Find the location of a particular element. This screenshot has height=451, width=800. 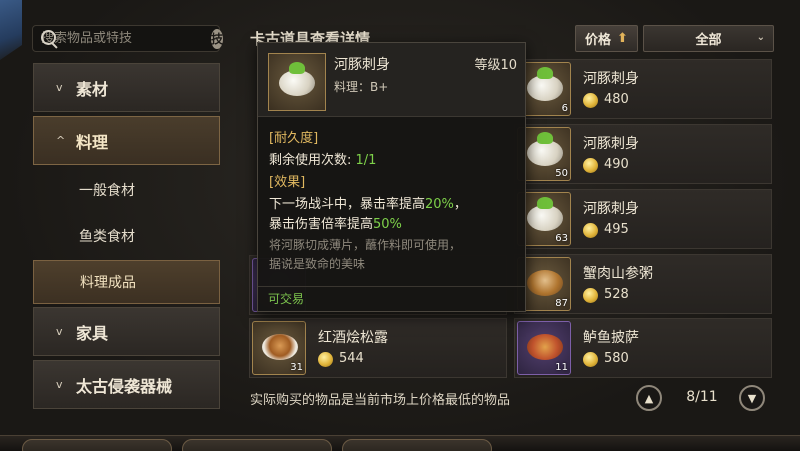

item-card: 50 河豚刺身 490 is located at coordinates (643, 154).